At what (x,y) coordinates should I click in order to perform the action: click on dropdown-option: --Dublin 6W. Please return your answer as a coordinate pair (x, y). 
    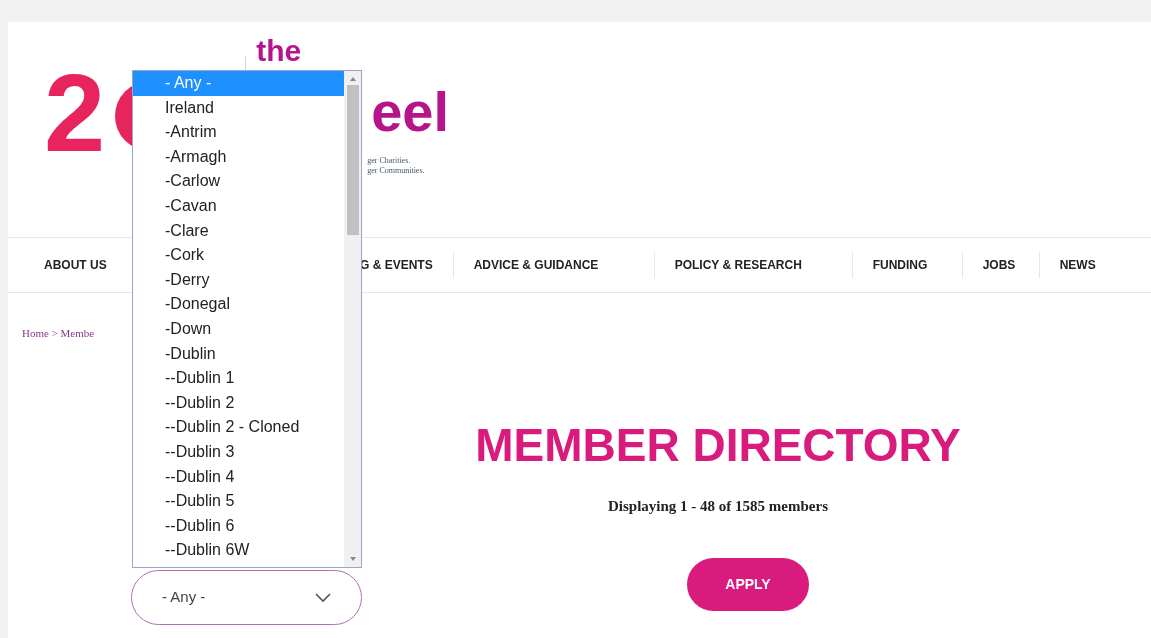
    Looking at the image, I should click on (238, 550).